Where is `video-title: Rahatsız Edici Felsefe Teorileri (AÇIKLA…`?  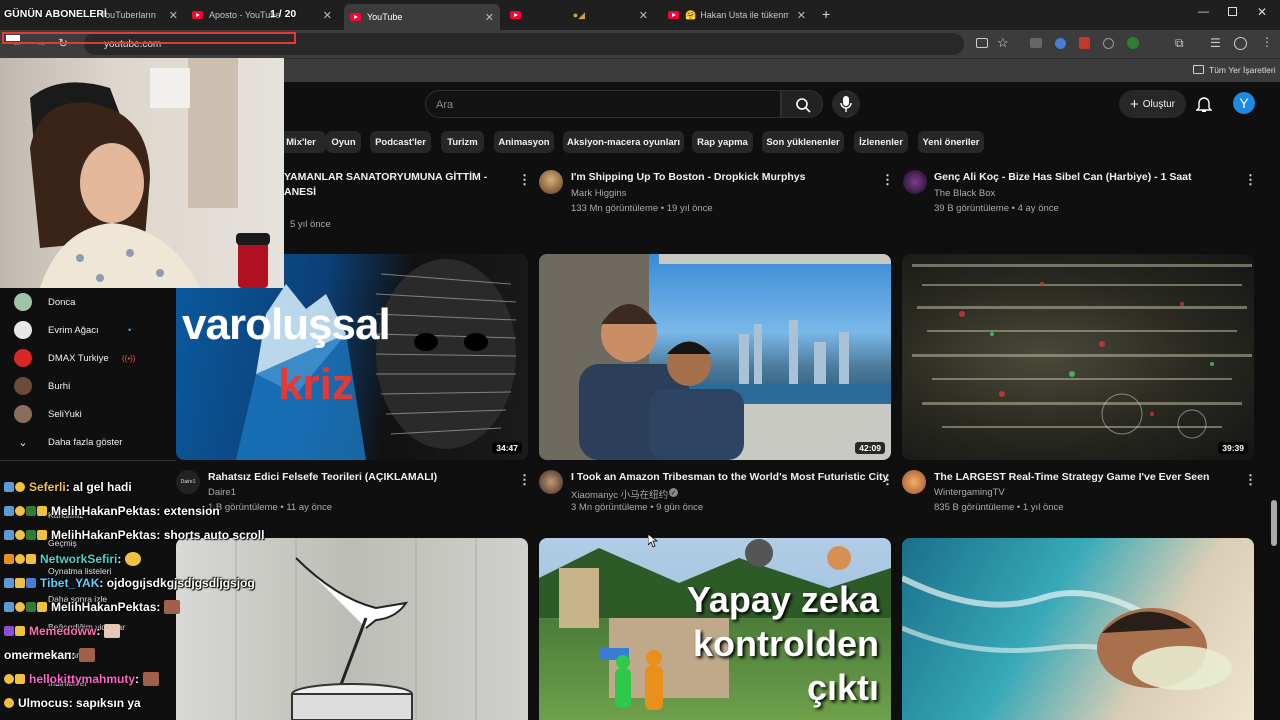
video-title: Rahatsız Edici Felsefe Teorileri (AÇIKLA… is located at coordinates (322, 477).